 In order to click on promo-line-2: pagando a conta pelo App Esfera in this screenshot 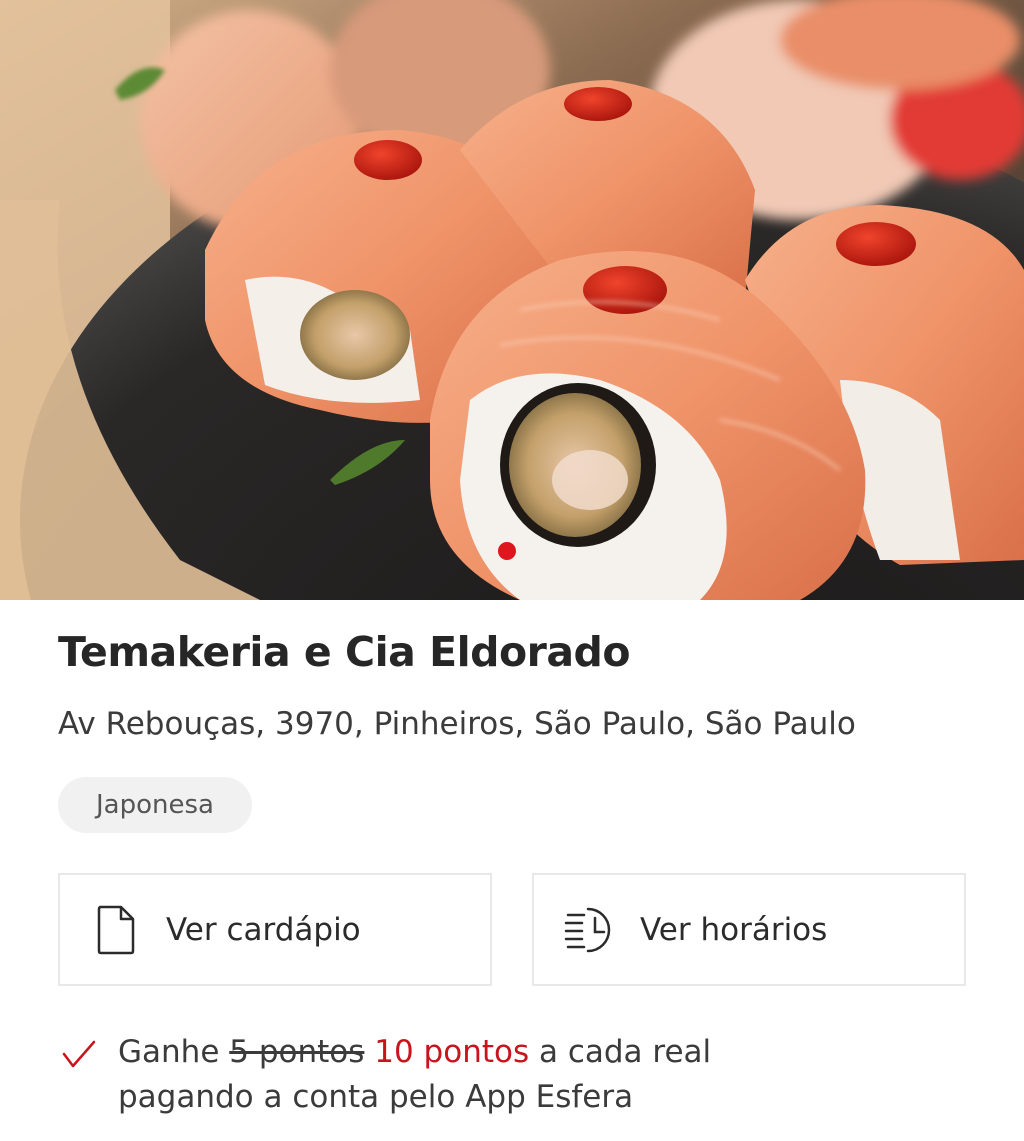, I will do `click(376, 1097)`.